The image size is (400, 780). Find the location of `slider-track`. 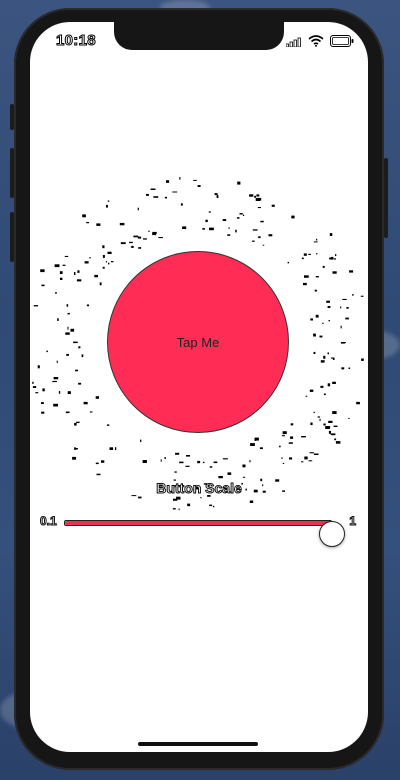

slider-track is located at coordinates (204, 533).